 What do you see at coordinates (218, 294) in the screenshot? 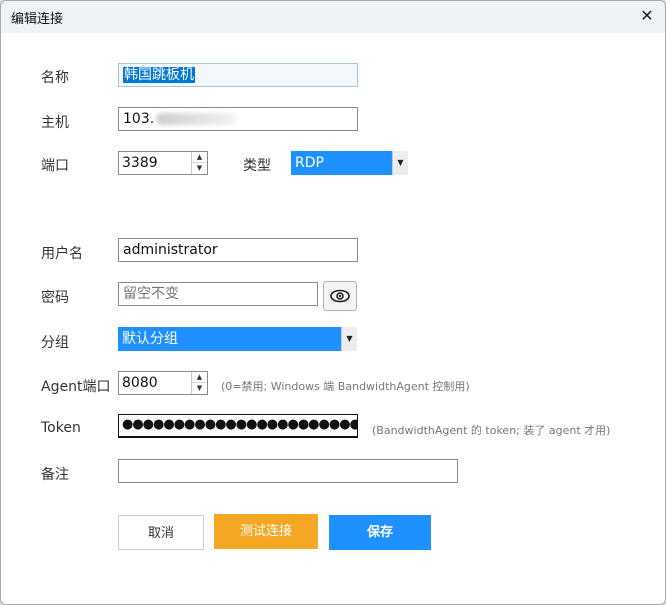
I see `password-input: 留空不变` at bounding box center [218, 294].